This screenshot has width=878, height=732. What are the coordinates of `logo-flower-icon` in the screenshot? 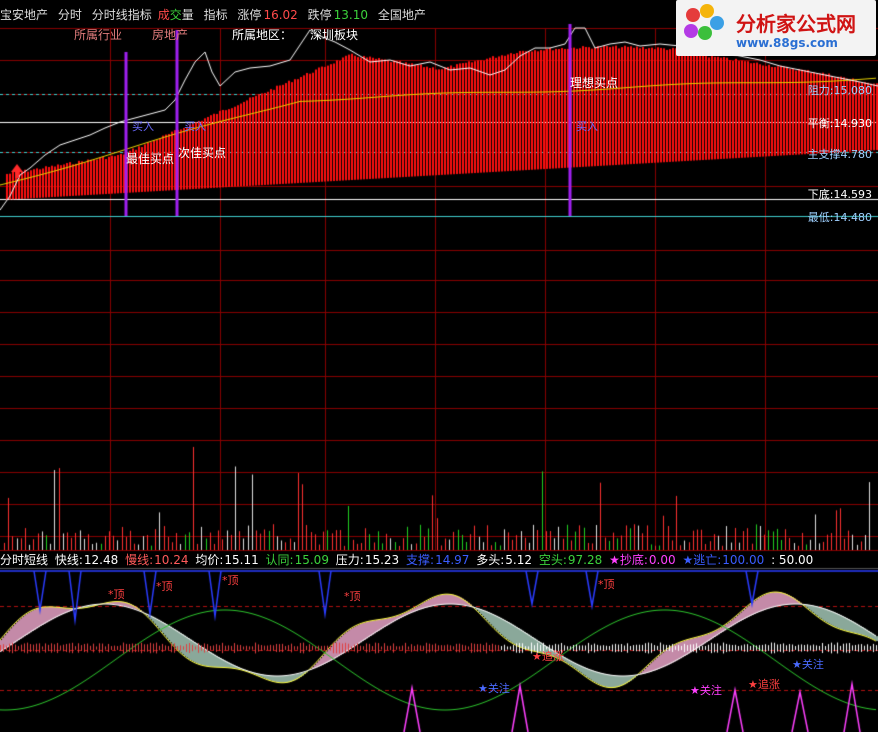 It's located at (693, 15).